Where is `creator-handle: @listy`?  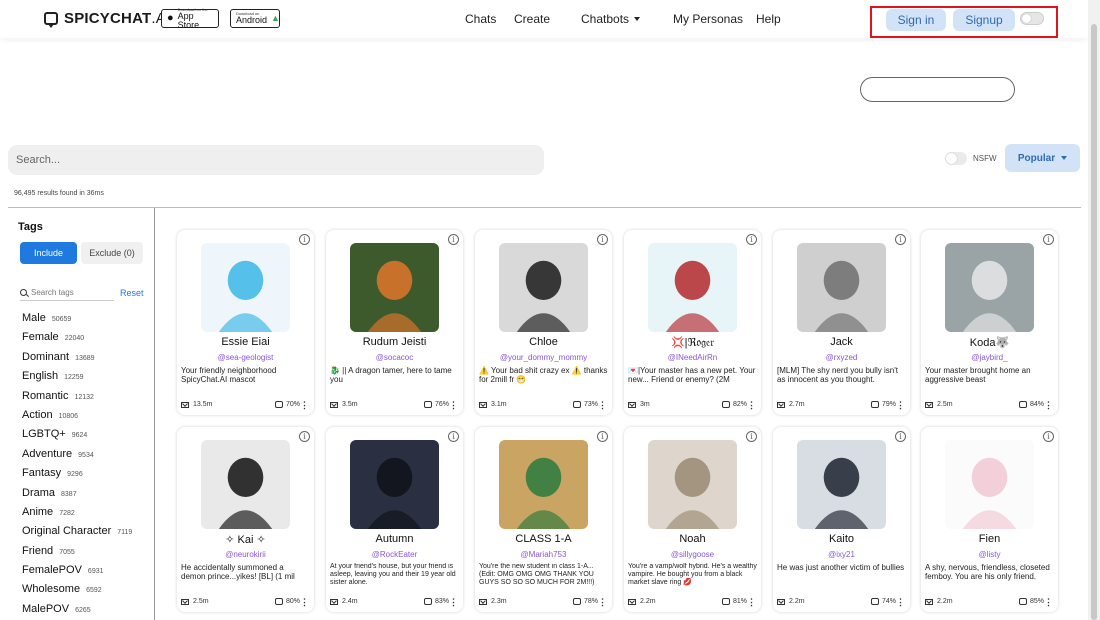 creator-handle: @listy is located at coordinates (989, 554).